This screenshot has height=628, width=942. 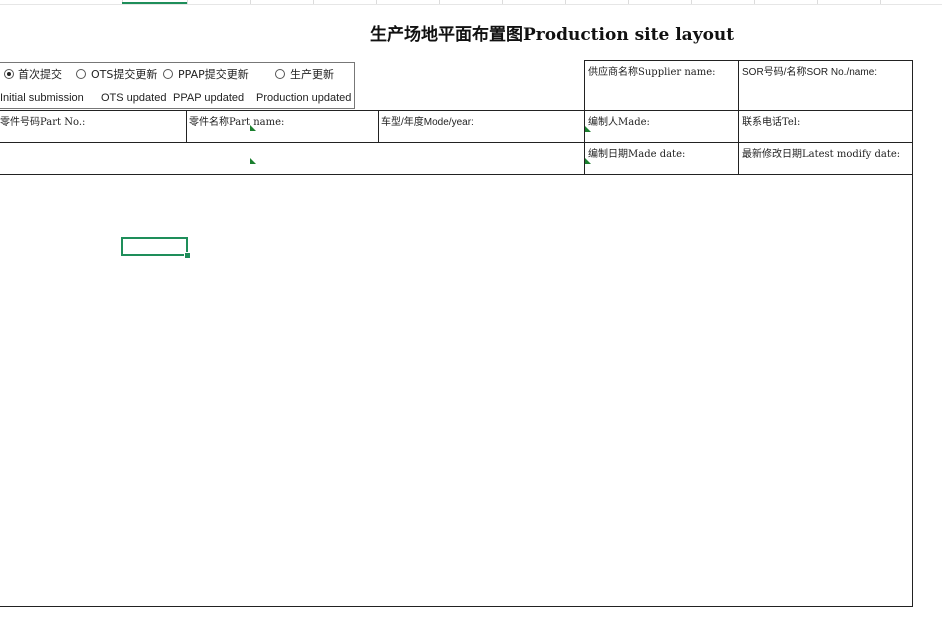 What do you see at coordinates (187, 255) in the screenshot?
I see `fill-handle` at bounding box center [187, 255].